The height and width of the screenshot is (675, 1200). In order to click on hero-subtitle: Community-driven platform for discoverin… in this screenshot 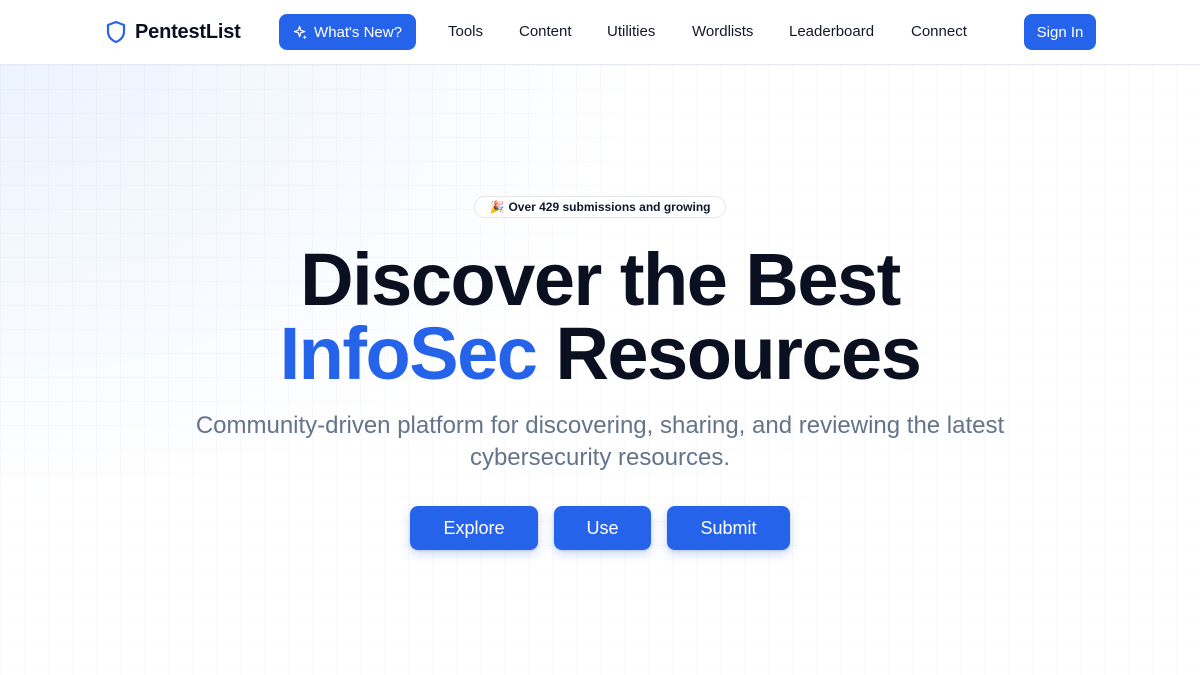, I will do `click(600, 441)`.